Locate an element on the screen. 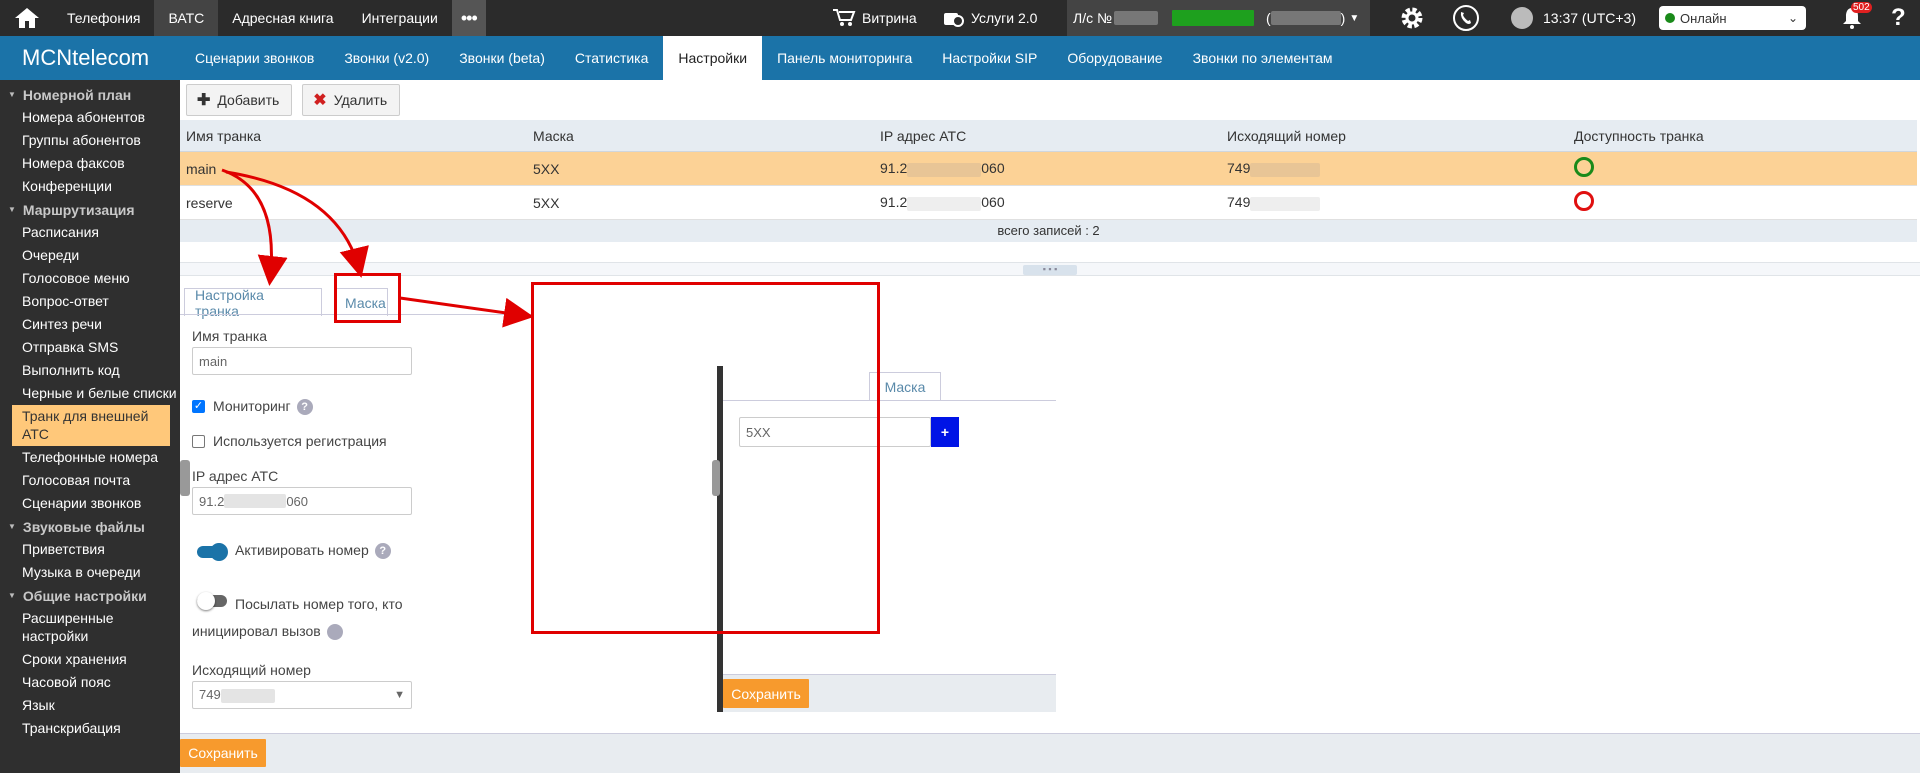  arrow-to-dialog is located at coordinates (466, 312).